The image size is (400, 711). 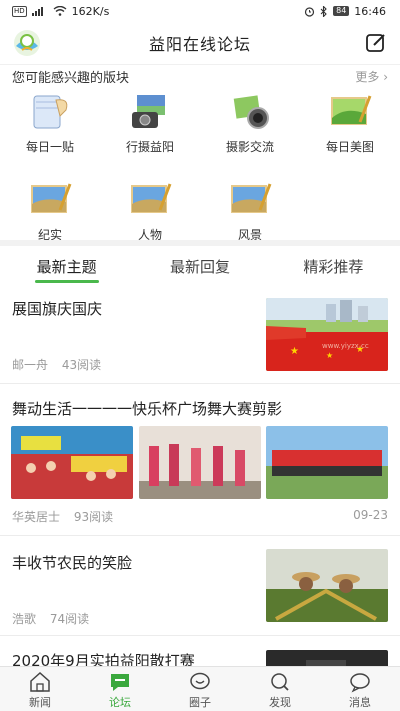 I want to click on network-badge: HD, so click(x=19, y=11).